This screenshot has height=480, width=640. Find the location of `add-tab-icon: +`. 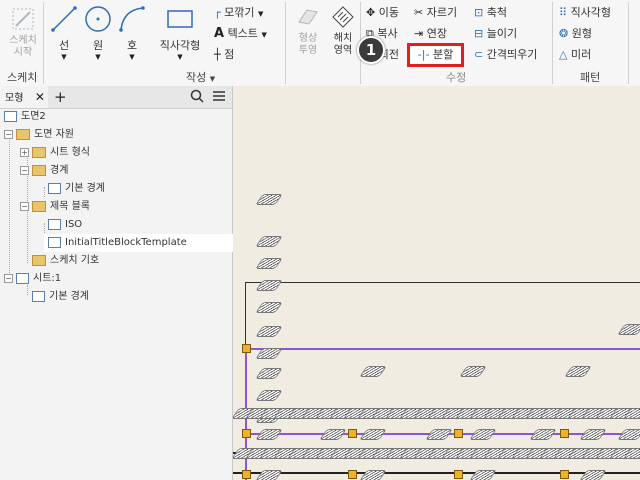

add-tab-icon: + is located at coordinates (60, 97).